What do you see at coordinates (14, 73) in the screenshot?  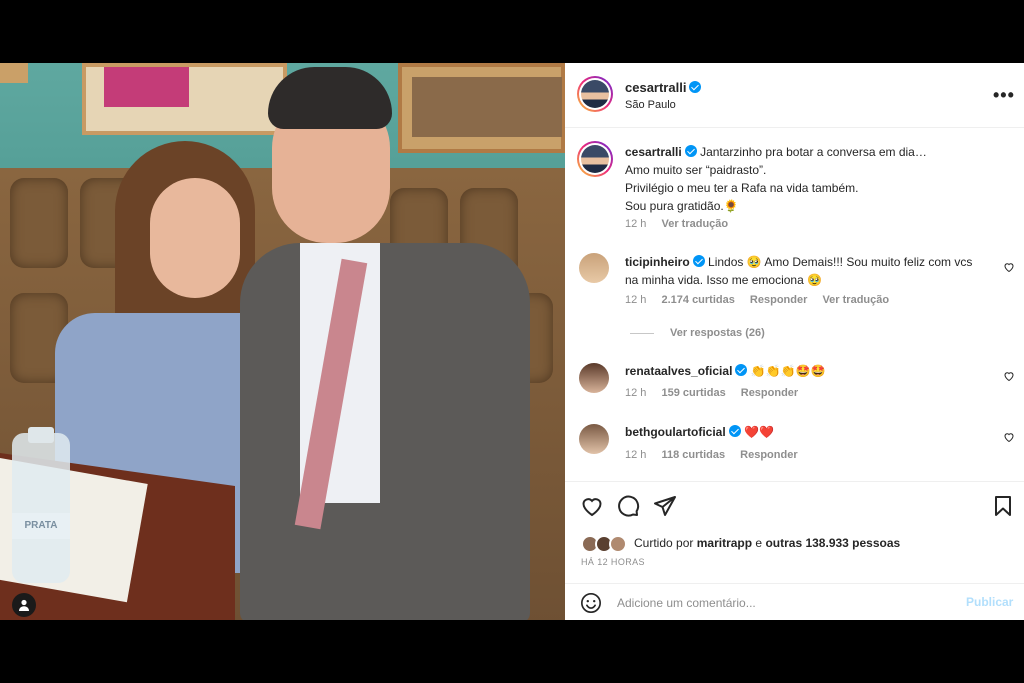 I see `photo-frame-left` at bounding box center [14, 73].